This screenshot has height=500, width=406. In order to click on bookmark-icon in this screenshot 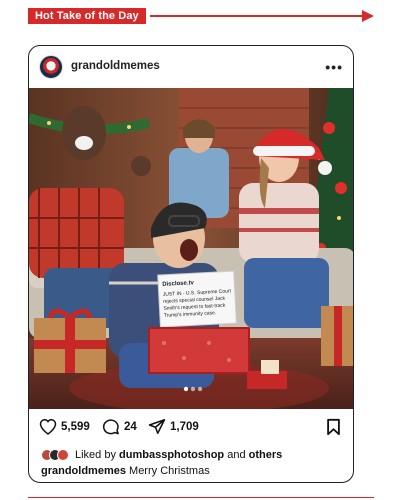, I will do `click(333, 429)`.